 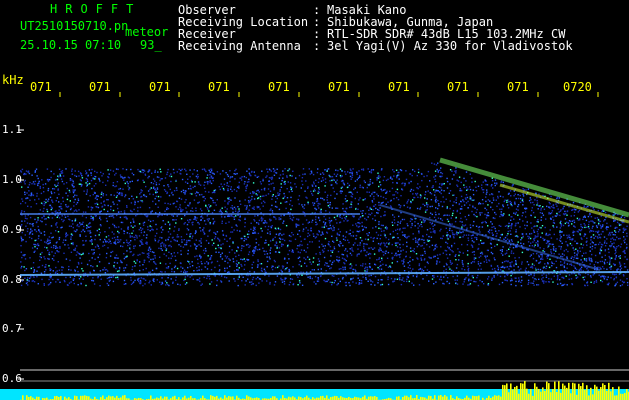 What do you see at coordinates (12, 328) in the screenshot?
I see `freq-tick-label: 0.7` at bounding box center [12, 328].